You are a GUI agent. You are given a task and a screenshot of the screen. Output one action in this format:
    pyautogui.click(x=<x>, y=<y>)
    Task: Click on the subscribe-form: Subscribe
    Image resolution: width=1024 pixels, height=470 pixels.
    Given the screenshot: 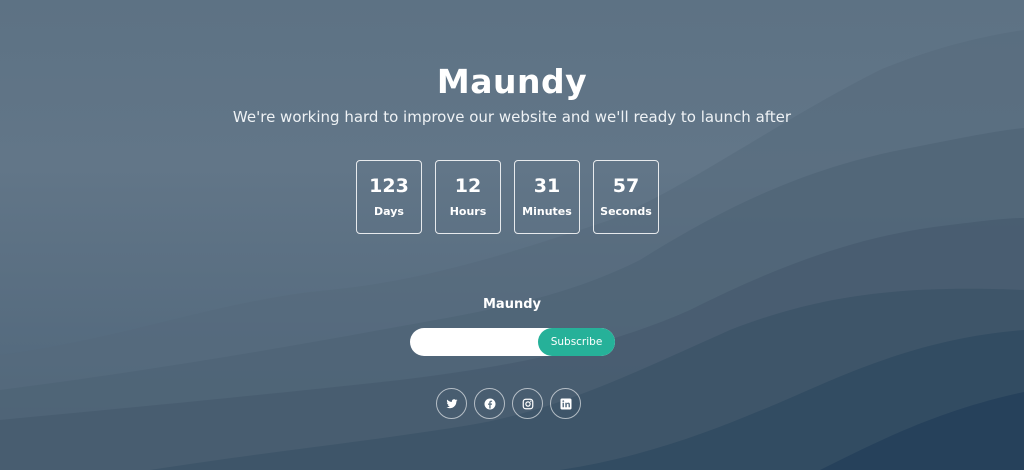 What is the action you would take?
    pyautogui.click(x=512, y=343)
    